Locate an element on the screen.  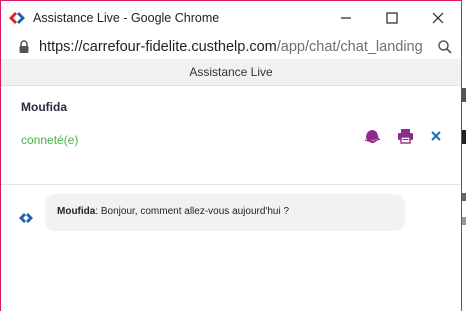
print-button is located at coordinates (405, 136).